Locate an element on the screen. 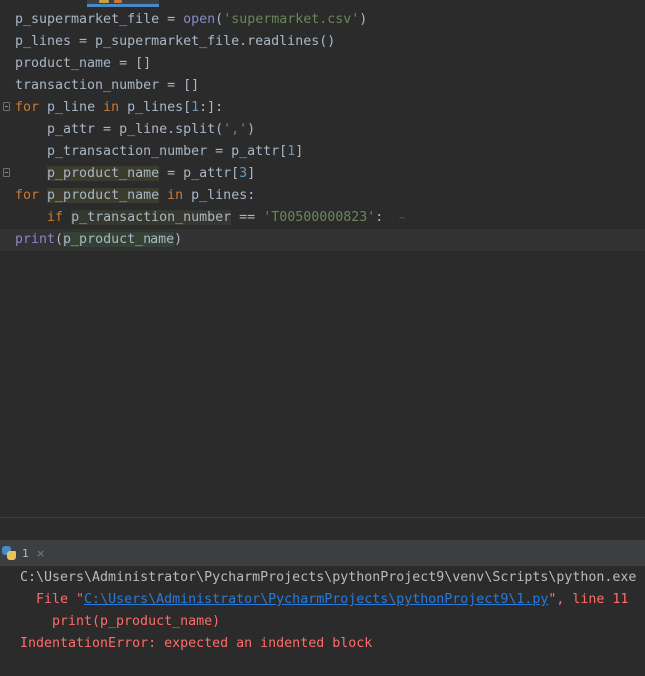  code-line-9: for p_product_name in p_lines: is located at coordinates (135, 195).